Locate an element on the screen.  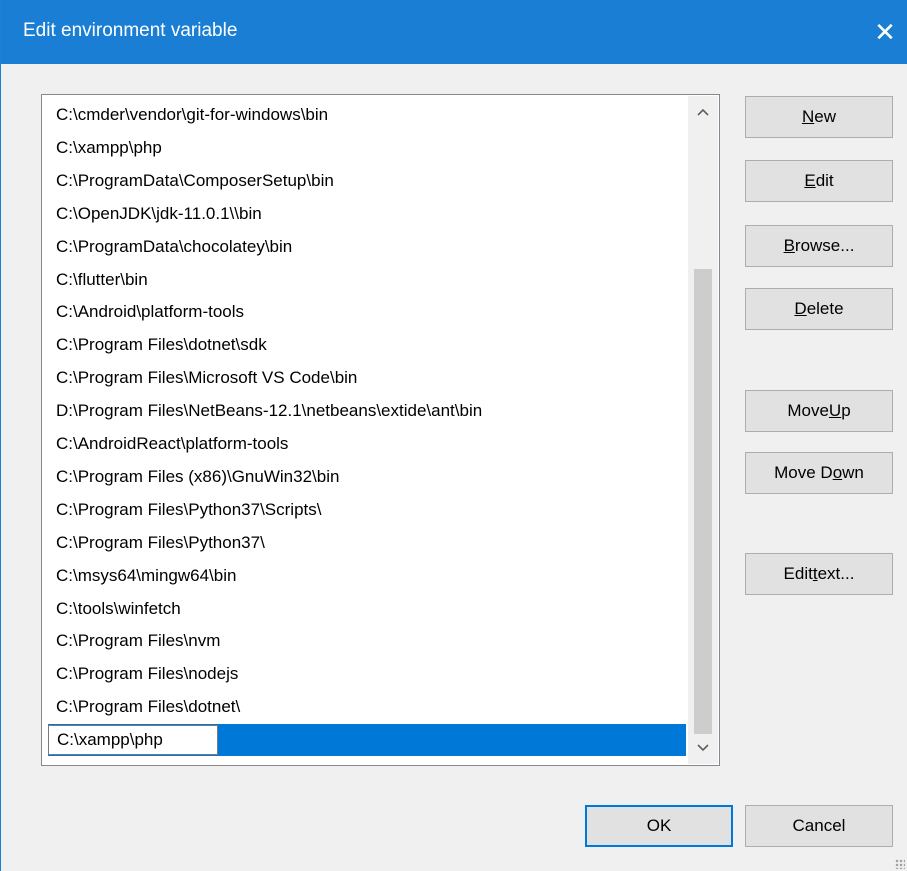
move-up-button: Move Up is located at coordinates (819, 411).